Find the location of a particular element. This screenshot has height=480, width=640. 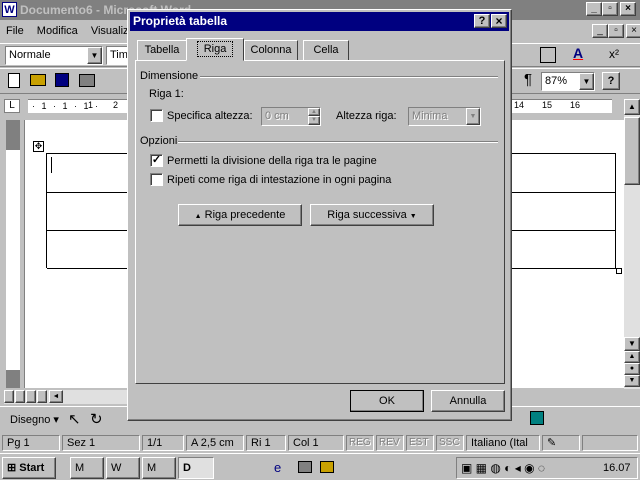

horizontal-scrollbar: ◄ is located at coordinates (66, 397).